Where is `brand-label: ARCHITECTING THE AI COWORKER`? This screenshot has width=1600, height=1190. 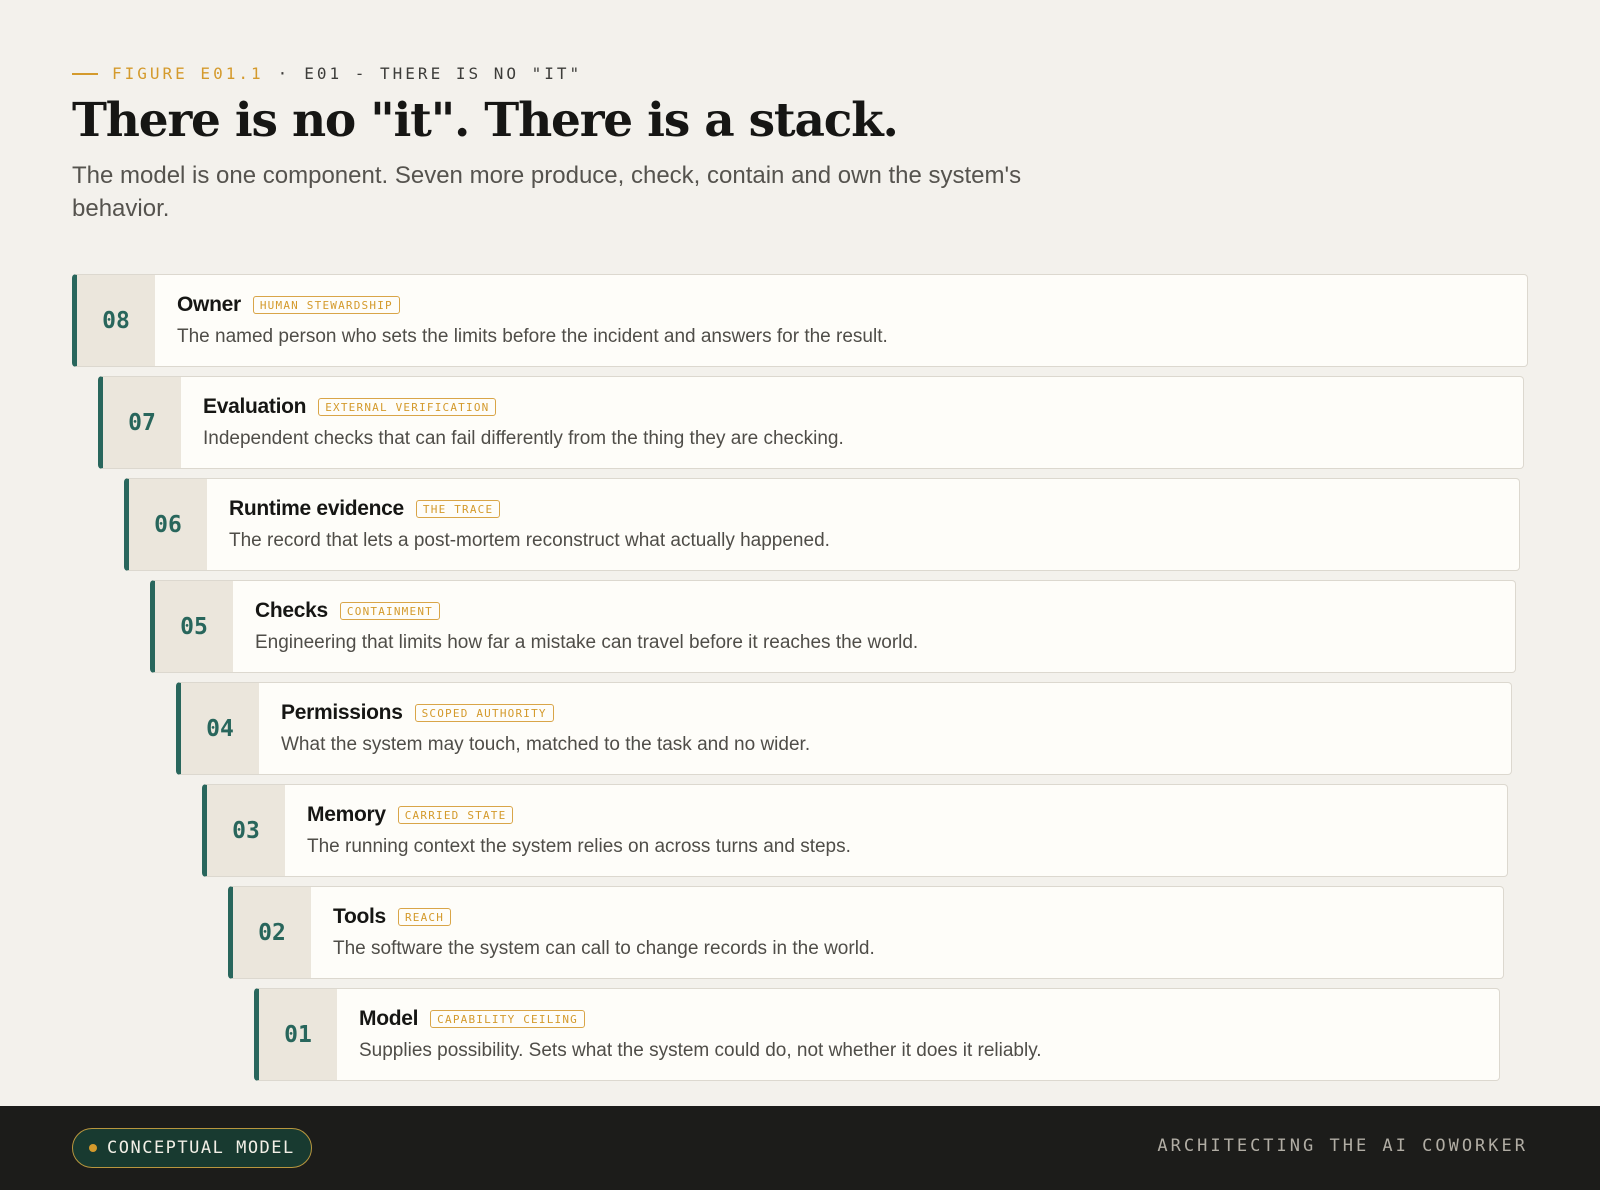
brand-label: ARCHITECTING THE AI COWORKER is located at coordinates (1342, 1146).